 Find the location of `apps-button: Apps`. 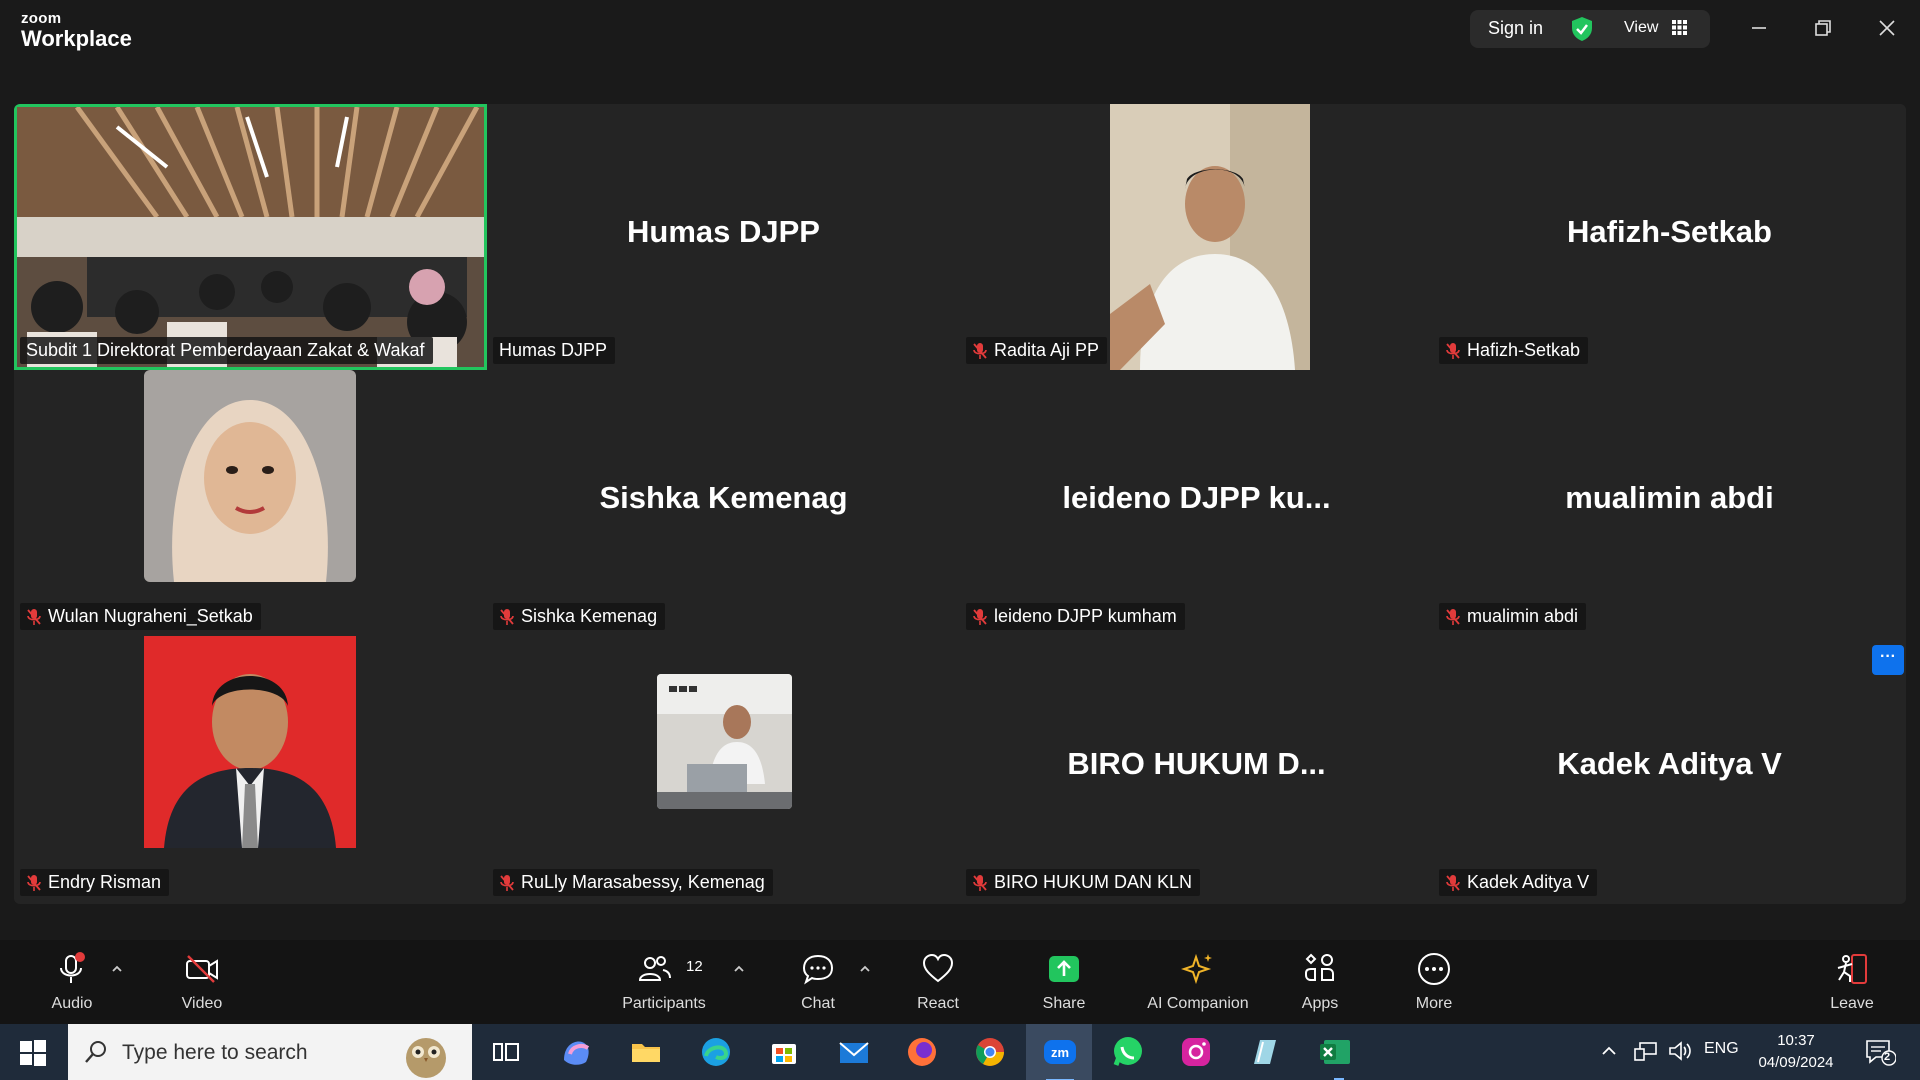

apps-button: Apps is located at coordinates (1320, 982).